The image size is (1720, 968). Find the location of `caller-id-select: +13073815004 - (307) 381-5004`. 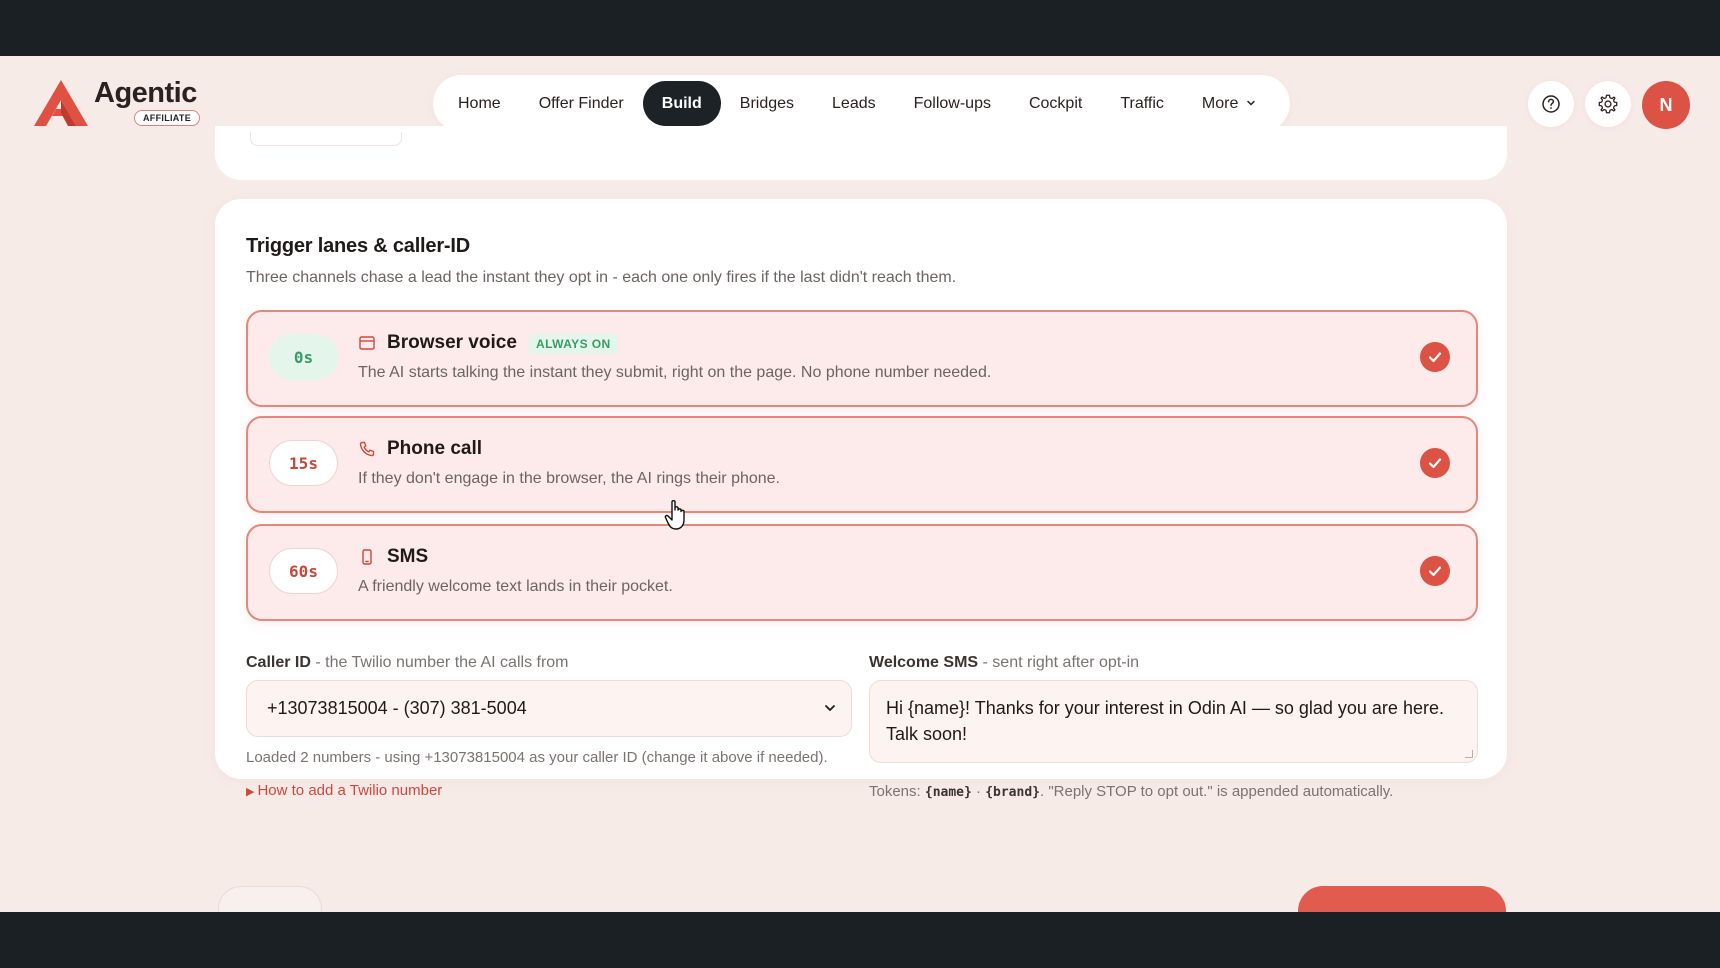

caller-id-select: +13073815004 - (307) 381-5004 is located at coordinates (549, 708).